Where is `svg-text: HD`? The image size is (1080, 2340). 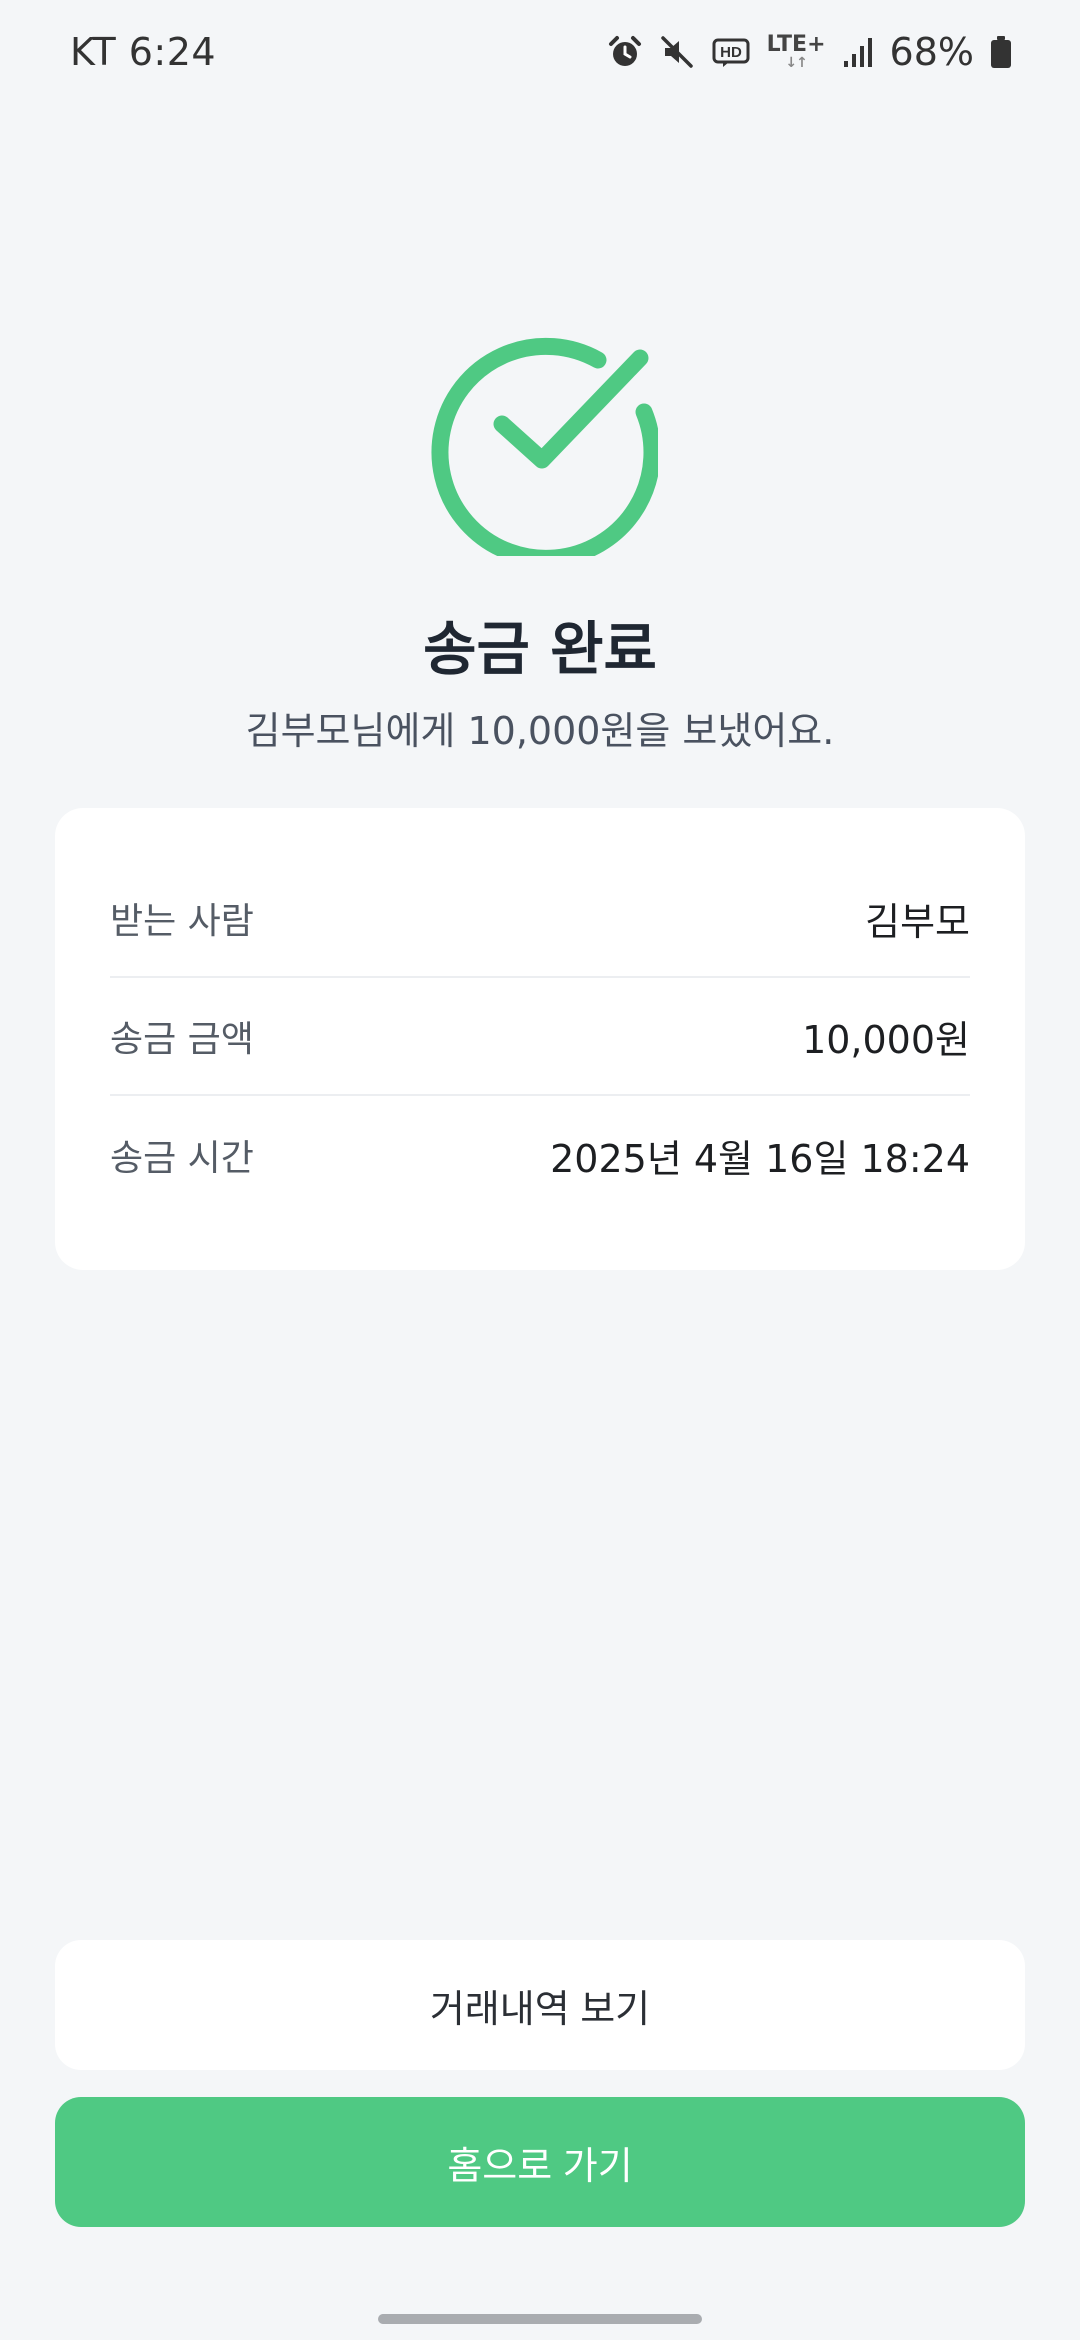 svg-text: HD is located at coordinates (731, 52).